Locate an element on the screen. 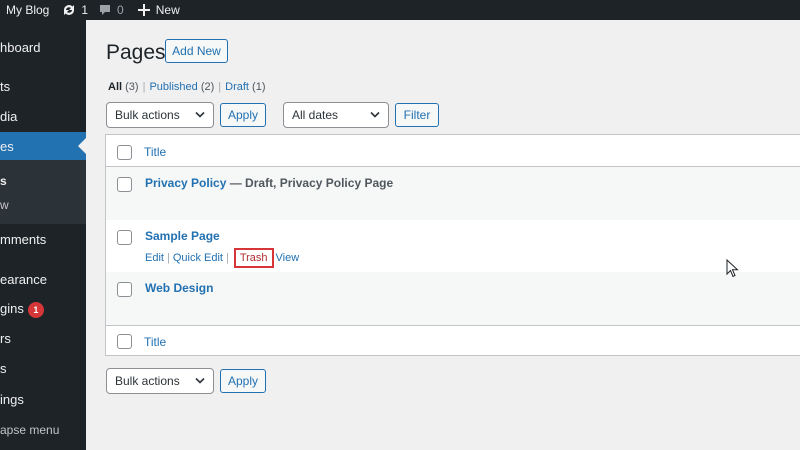 The image size is (800, 450). menu-dashboard-label: hboard is located at coordinates (20, 47).